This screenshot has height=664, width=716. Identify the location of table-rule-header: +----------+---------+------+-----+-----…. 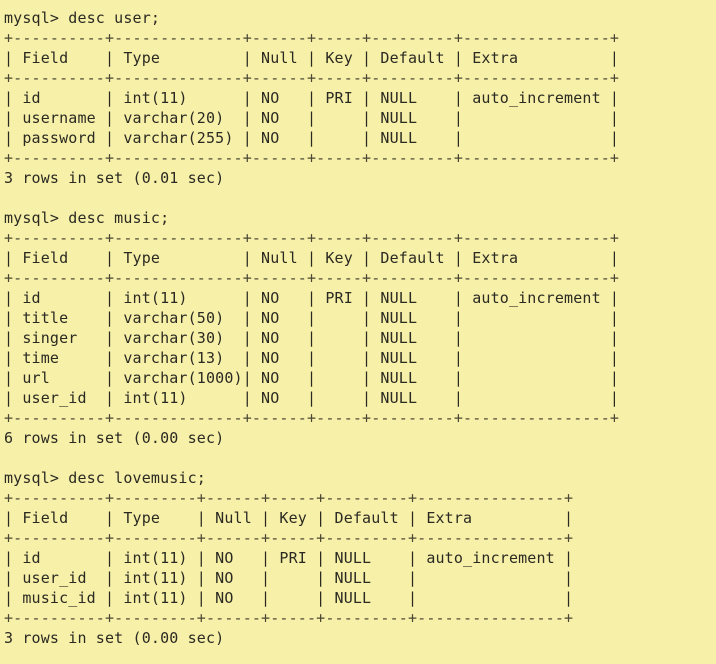
(289, 538).